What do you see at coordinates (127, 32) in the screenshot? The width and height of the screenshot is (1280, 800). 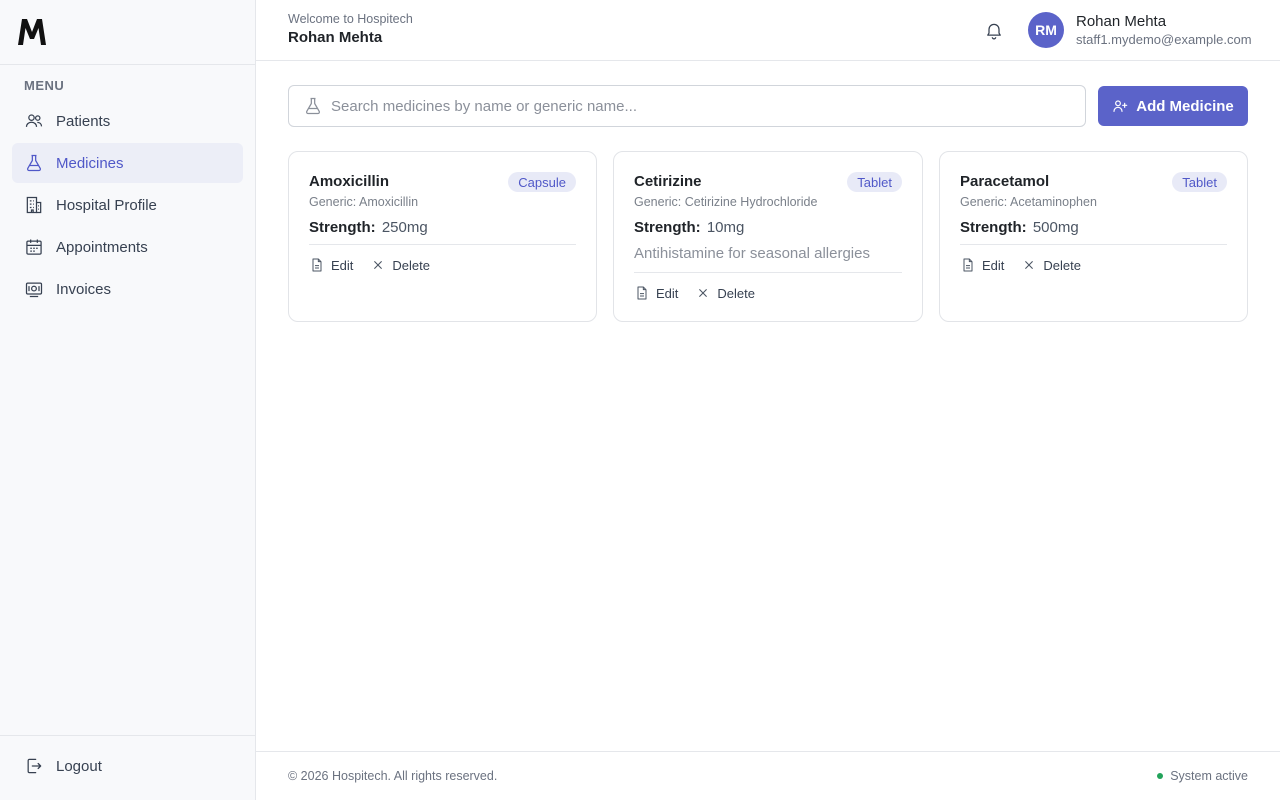 I see `logo-area` at bounding box center [127, 32].